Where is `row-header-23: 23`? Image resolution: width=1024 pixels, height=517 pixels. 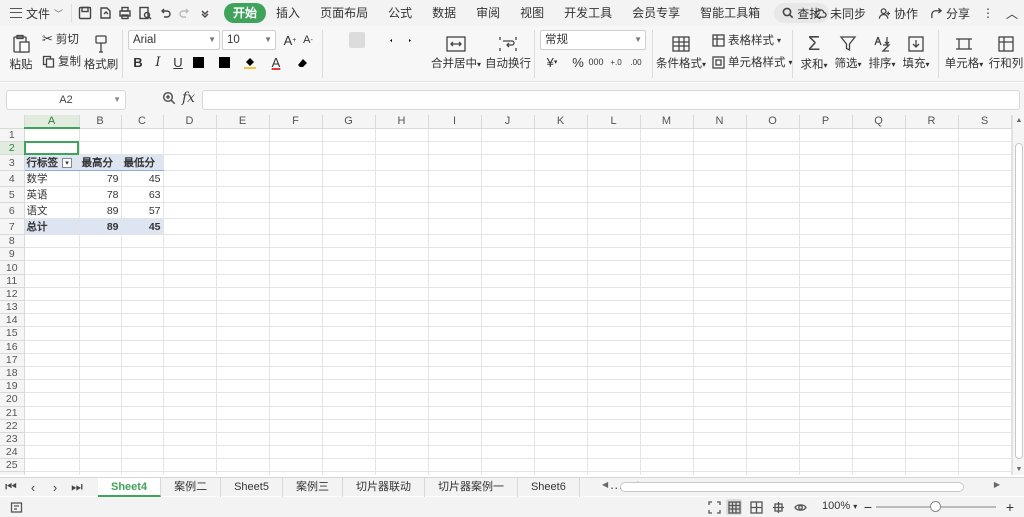
row-header-23: 23 is located at coordinates (12, 439).